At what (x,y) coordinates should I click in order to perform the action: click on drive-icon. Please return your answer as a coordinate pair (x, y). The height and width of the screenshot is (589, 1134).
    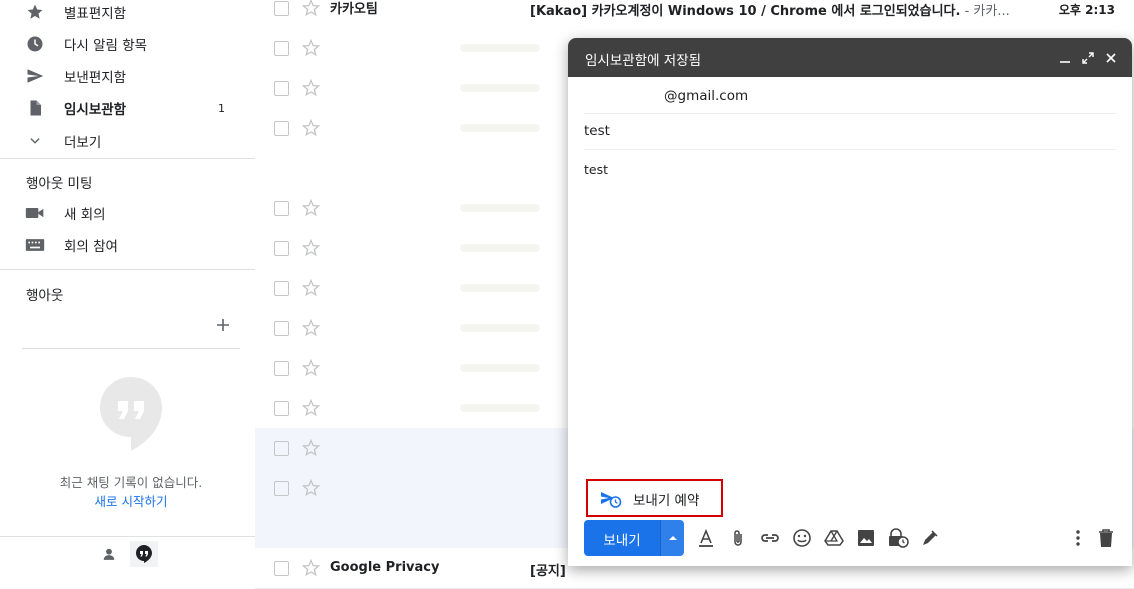
    Looking at the image, I should click on (834, 538).